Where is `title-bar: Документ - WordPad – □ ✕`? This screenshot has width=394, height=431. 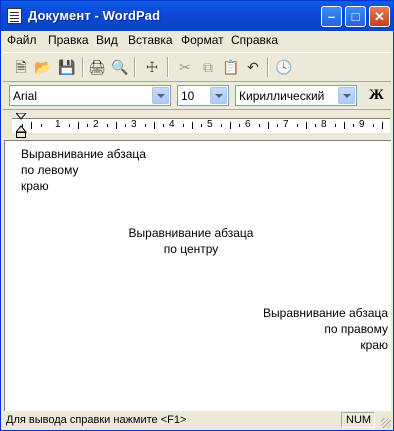
title-bar: Документ - WordPad – □ ✕ is located at coordinates (197, 16).